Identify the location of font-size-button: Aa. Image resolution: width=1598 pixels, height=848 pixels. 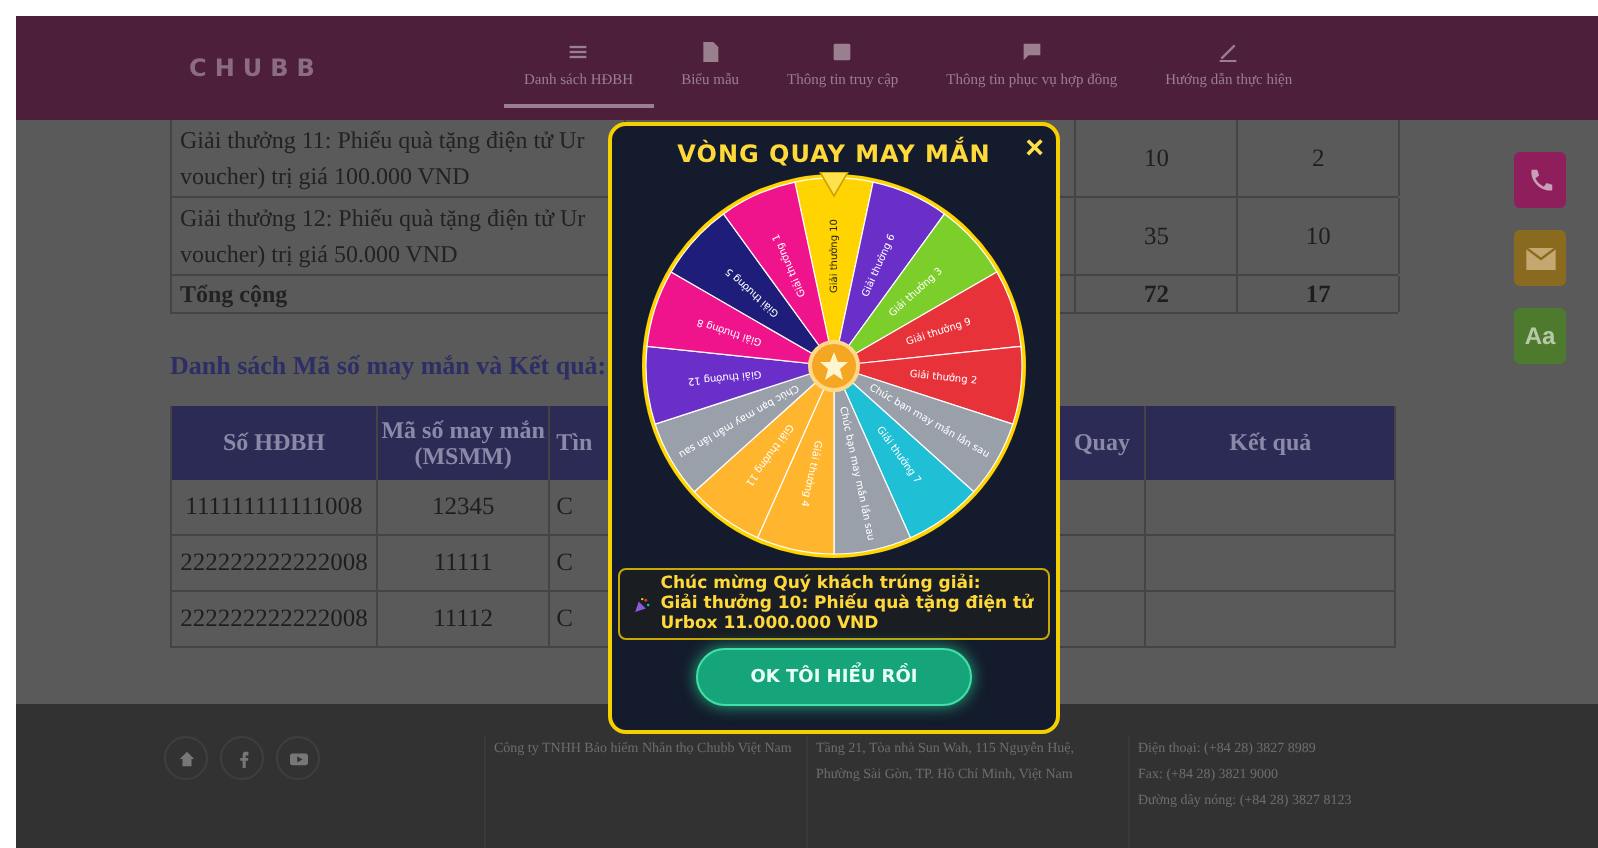
(1540, 336).